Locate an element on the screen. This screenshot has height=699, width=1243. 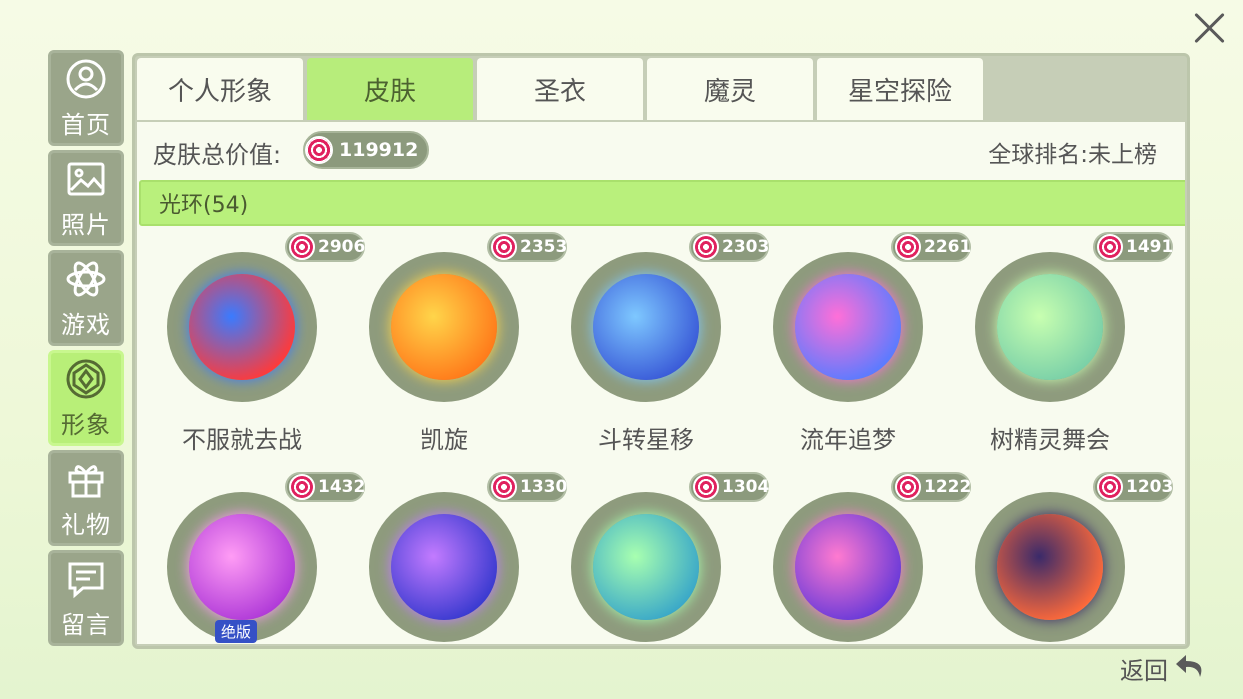
photo-icon is located at coordinates (86, 179).